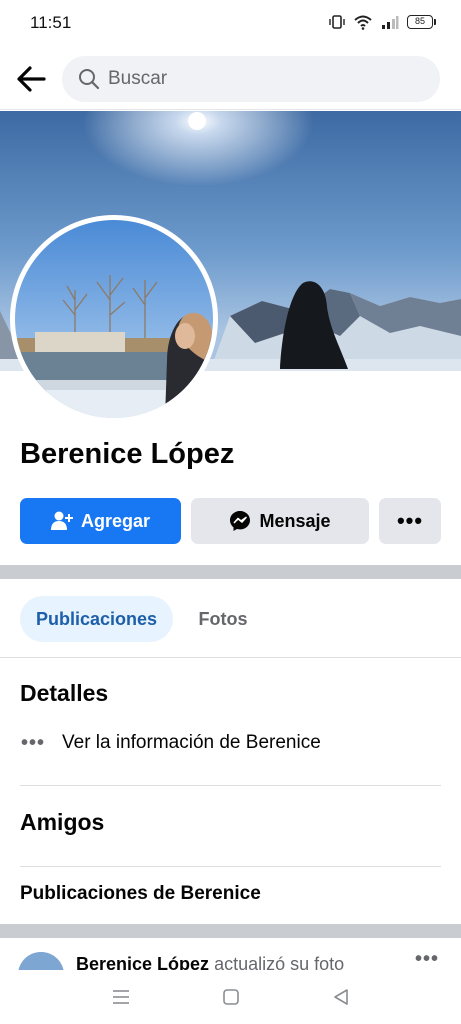  I want to click on post-header: Berenice López actualizó su foto •••, so click(230, 954).